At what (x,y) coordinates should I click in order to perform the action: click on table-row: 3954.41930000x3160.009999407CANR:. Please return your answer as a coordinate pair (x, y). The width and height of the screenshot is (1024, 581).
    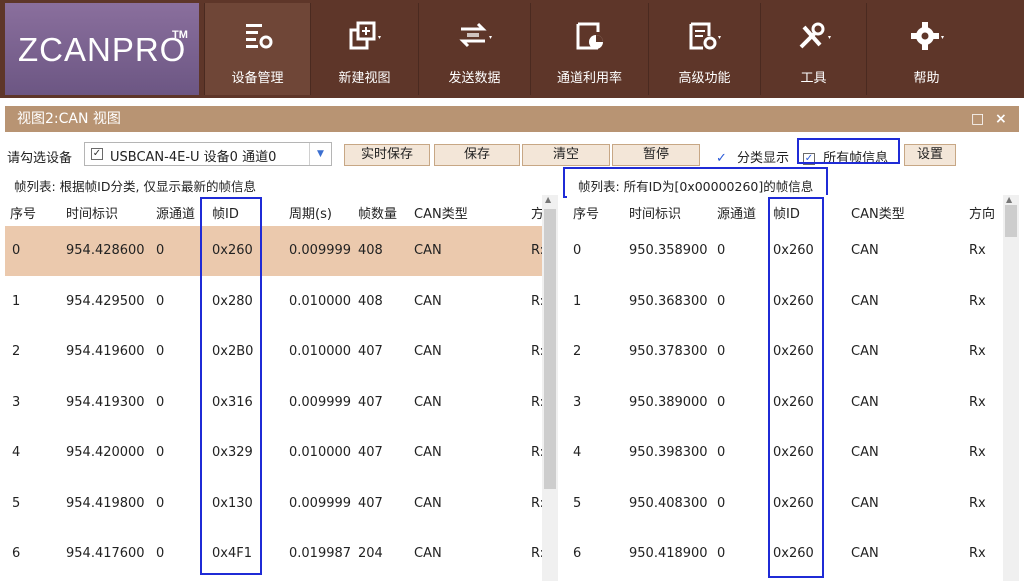
    Looking at the image, I should click on (273, 403).